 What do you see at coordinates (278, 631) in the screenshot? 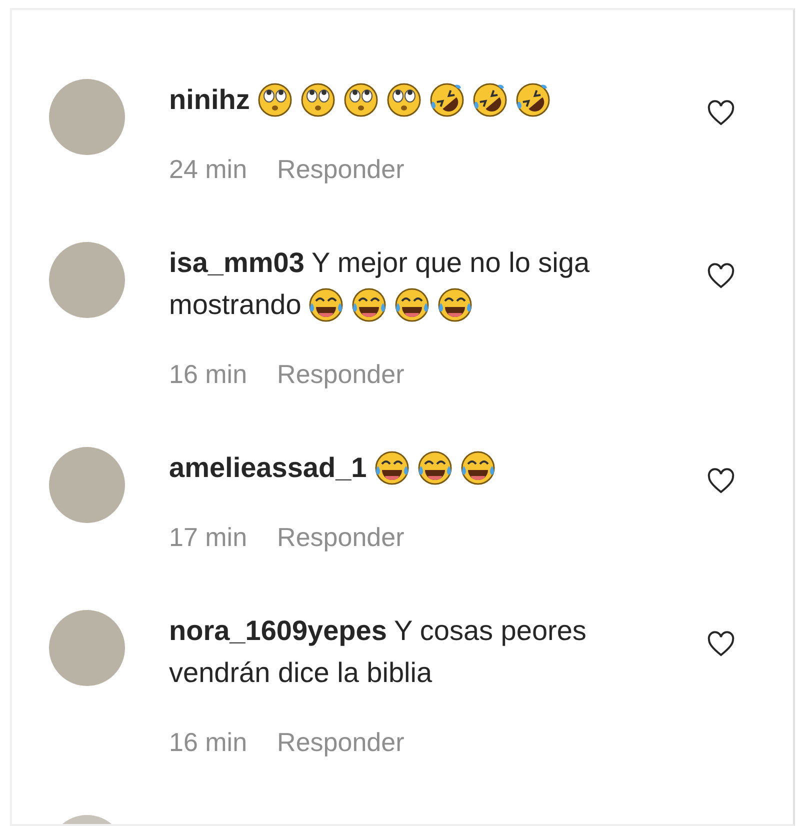
I see `username: nora_1609yepes` at bounding box center [278, 631].